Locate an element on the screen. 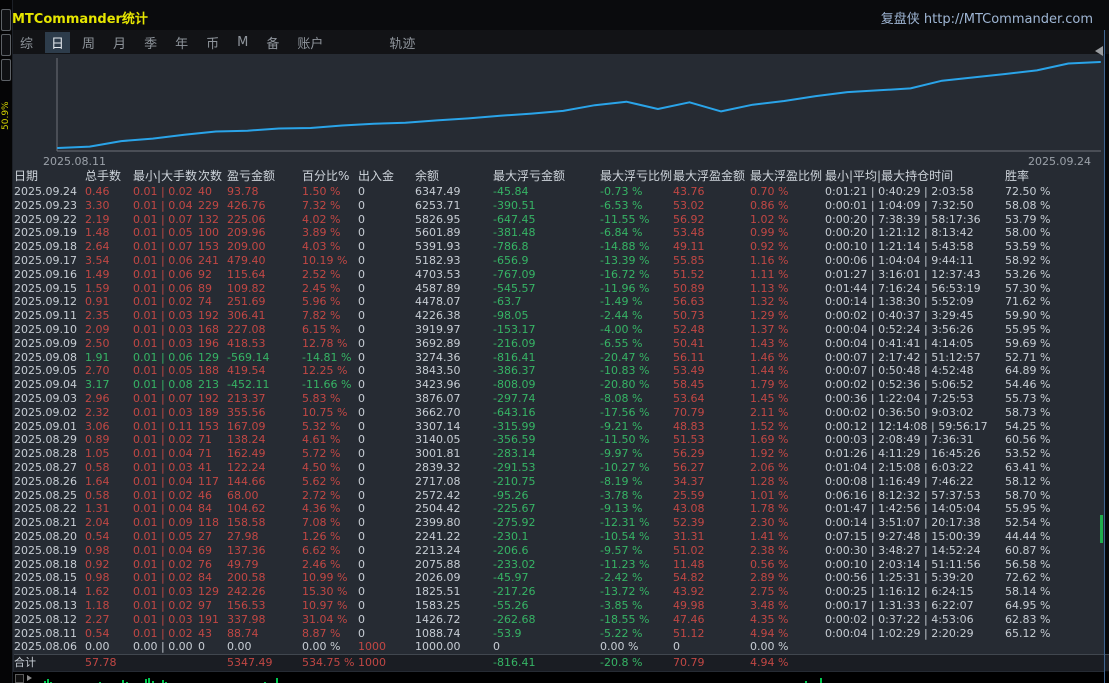 This screenshot has width=1109, height=683. cell-hold_time: 0:00:14 | 1:38:30 | 5:52:09 is located at coordinates (899, 302).